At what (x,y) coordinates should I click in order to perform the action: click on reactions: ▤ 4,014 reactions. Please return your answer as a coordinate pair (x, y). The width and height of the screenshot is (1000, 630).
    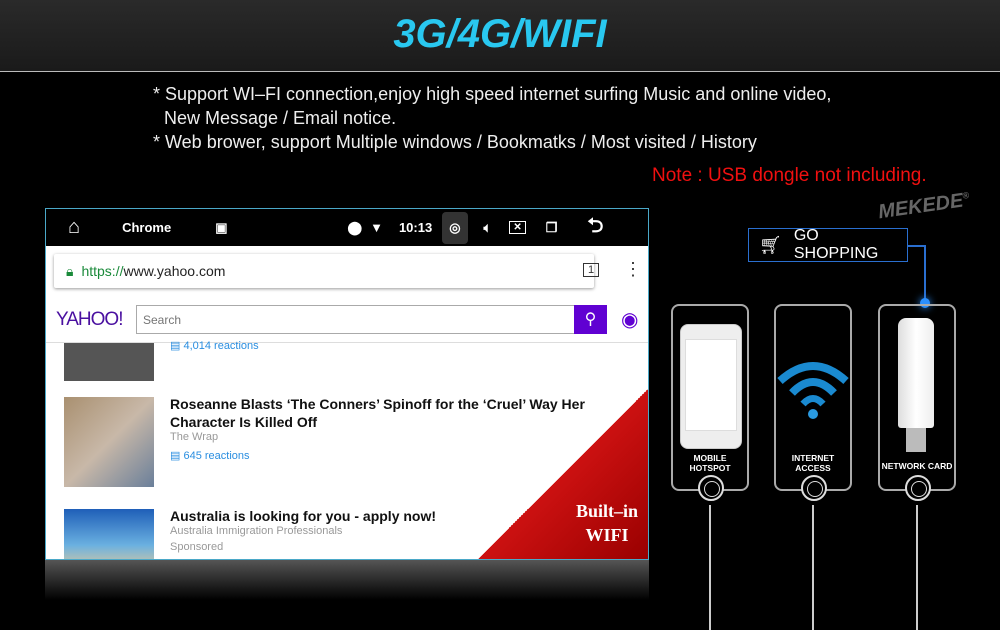
    Looking at the image, I should click on (214, 345).